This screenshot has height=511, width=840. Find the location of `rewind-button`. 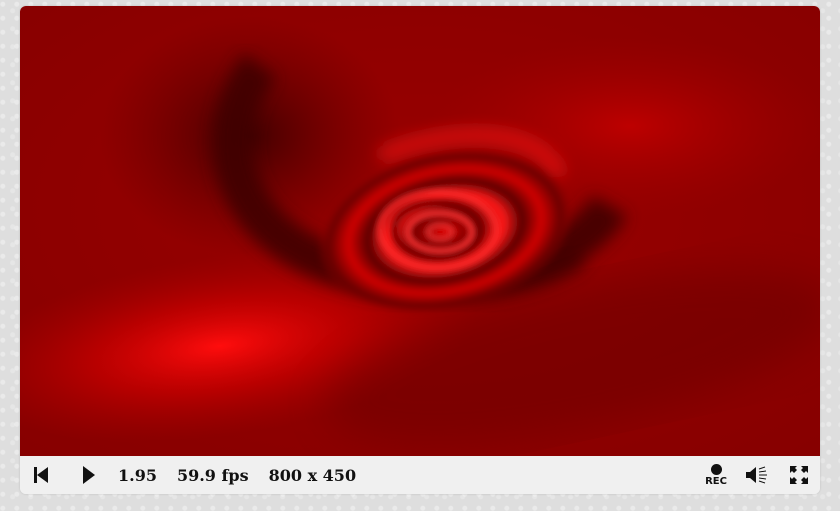

rewind-button is located at coordinates (41, 475).